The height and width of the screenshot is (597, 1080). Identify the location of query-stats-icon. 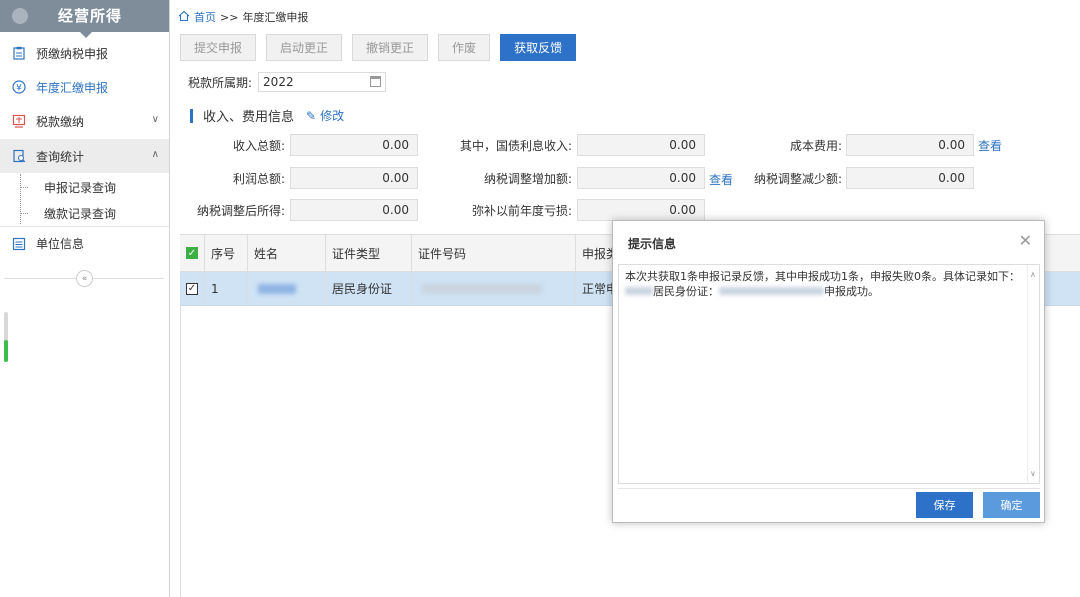
(19, 156).